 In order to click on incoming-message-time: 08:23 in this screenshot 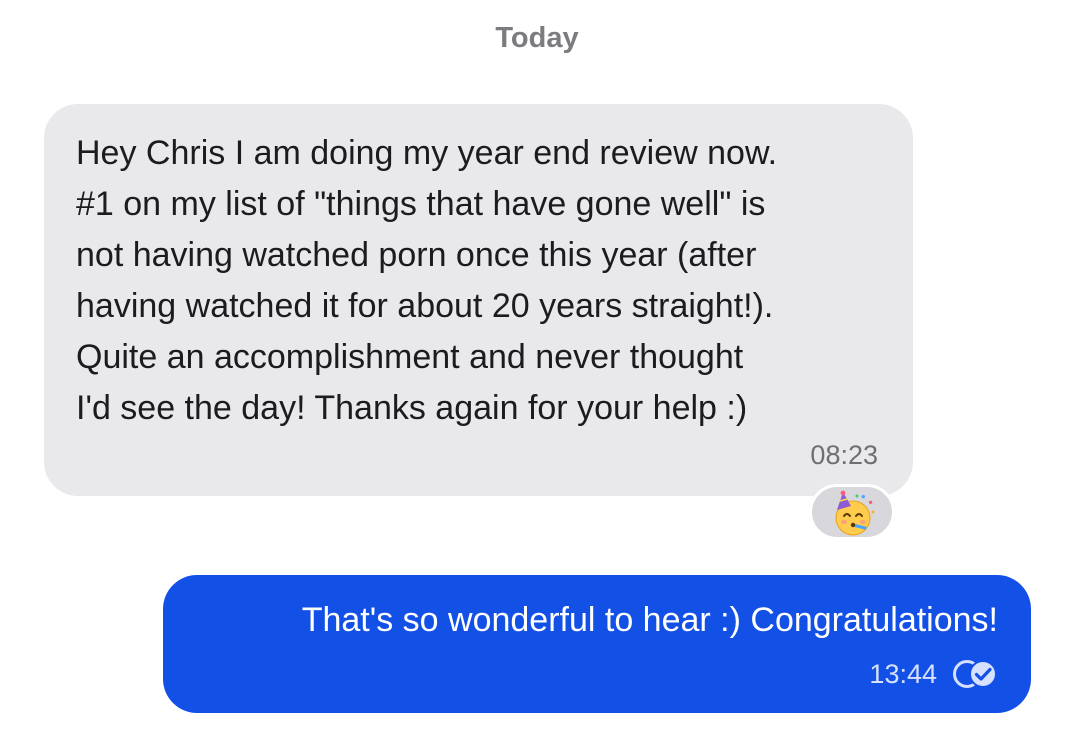, I will do `click(844, 455)`.